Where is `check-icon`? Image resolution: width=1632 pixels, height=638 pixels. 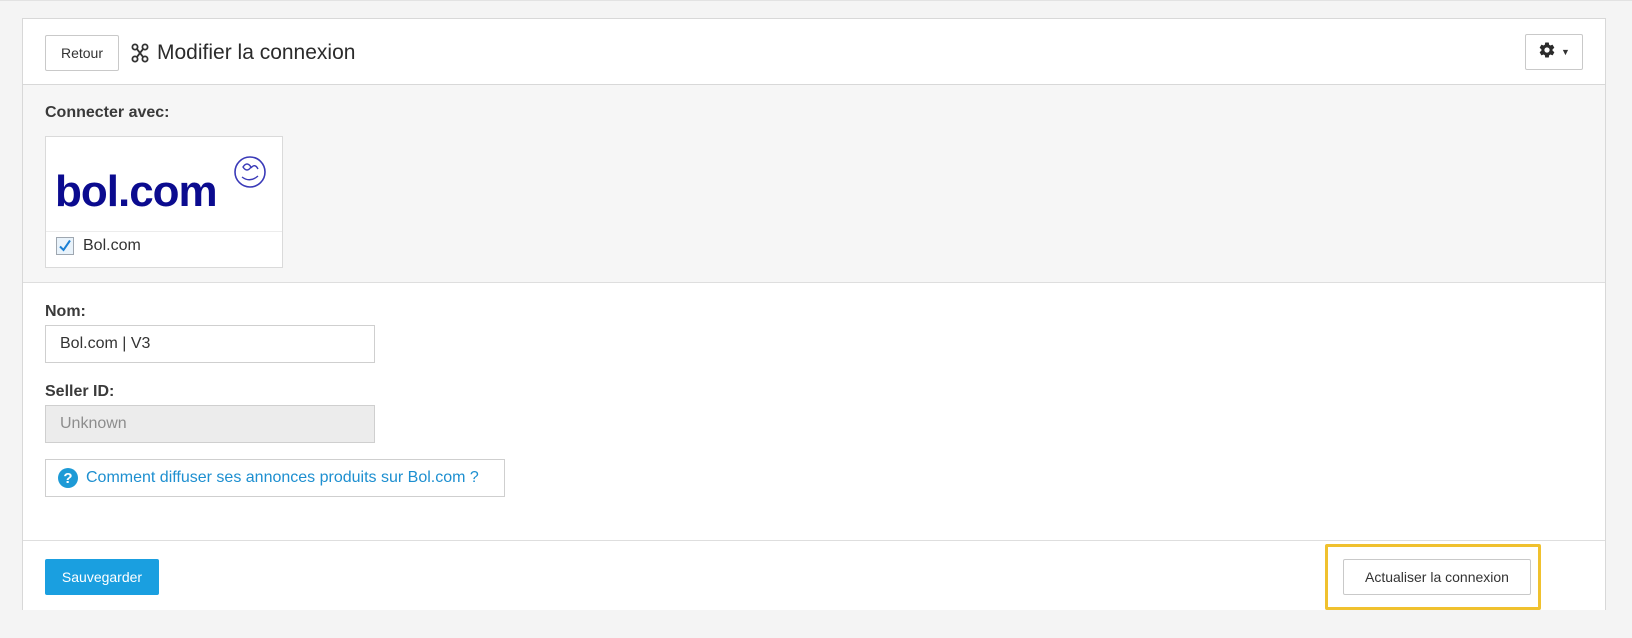
check-icon is located at coordinates (65, 245).